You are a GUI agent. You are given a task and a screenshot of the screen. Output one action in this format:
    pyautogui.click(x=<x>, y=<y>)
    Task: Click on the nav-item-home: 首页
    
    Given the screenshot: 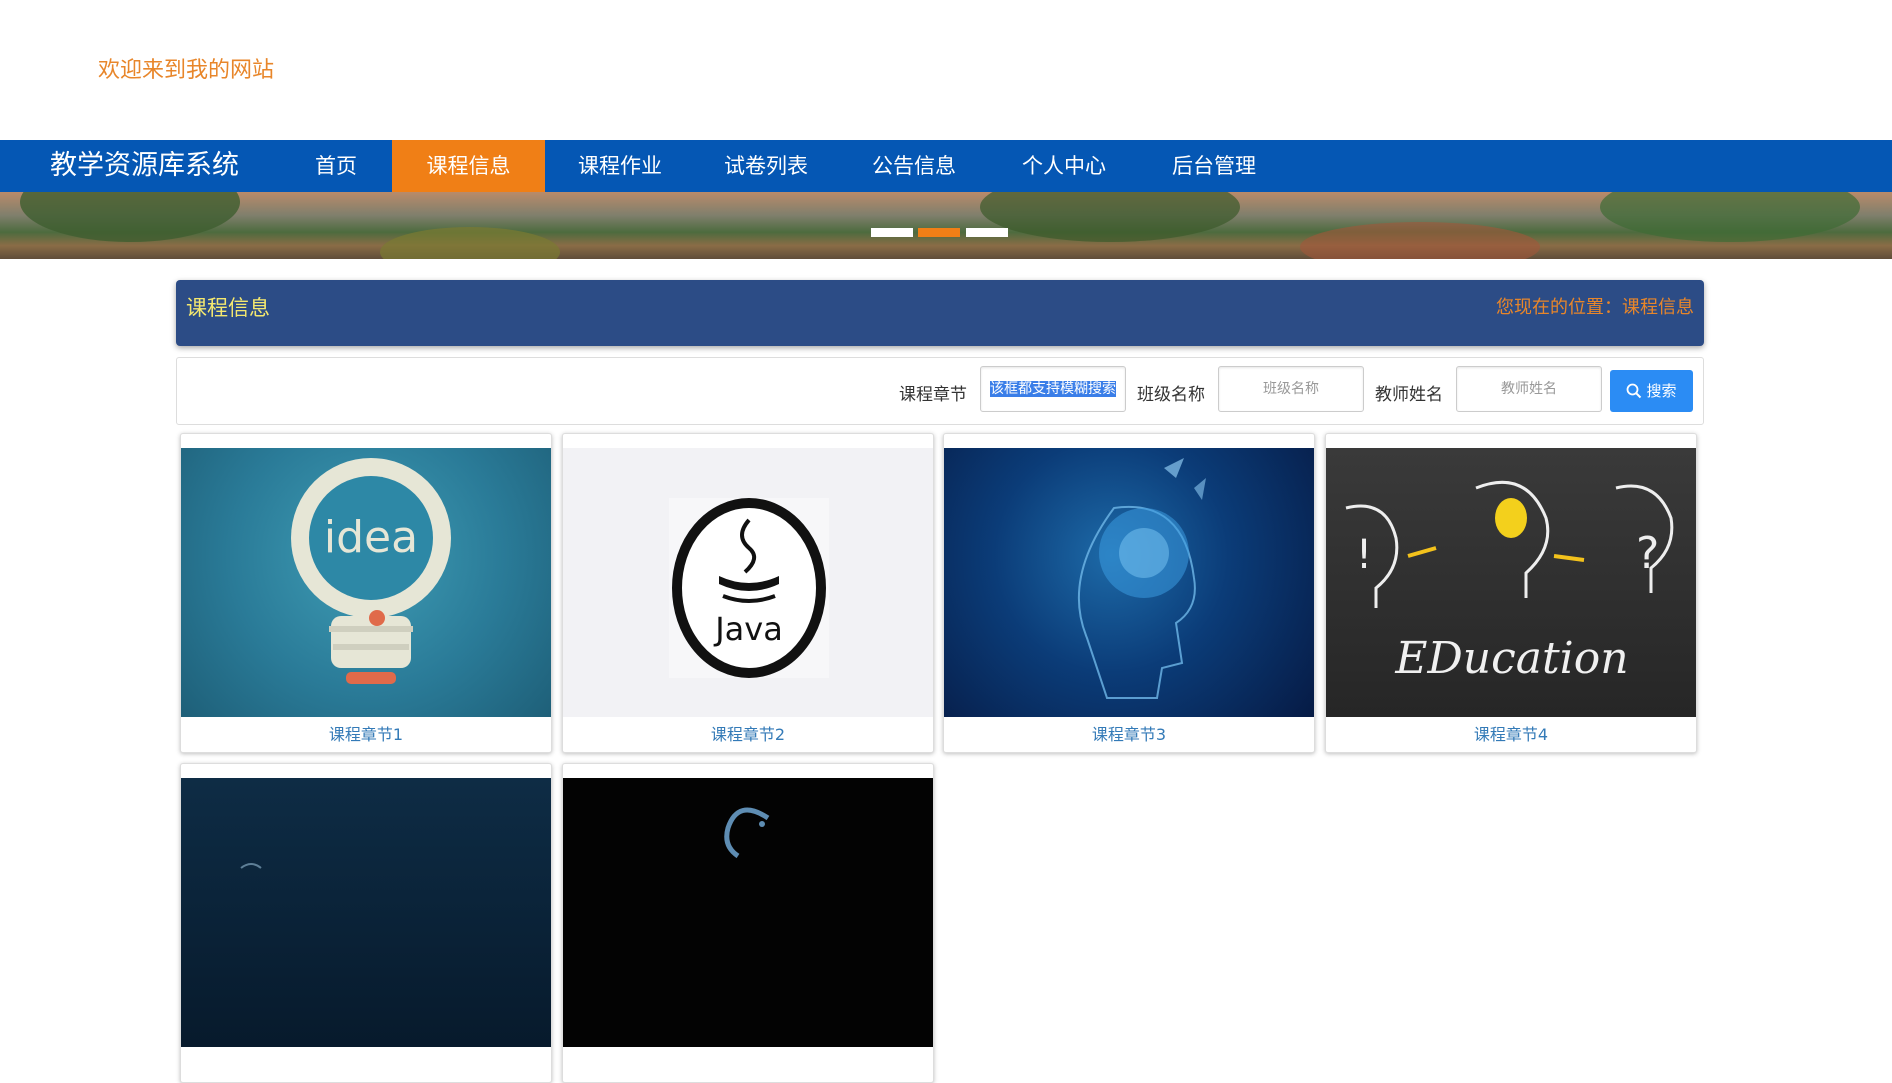 What is the action you would take?
    pyautogui.click(x=336, y=166)
    